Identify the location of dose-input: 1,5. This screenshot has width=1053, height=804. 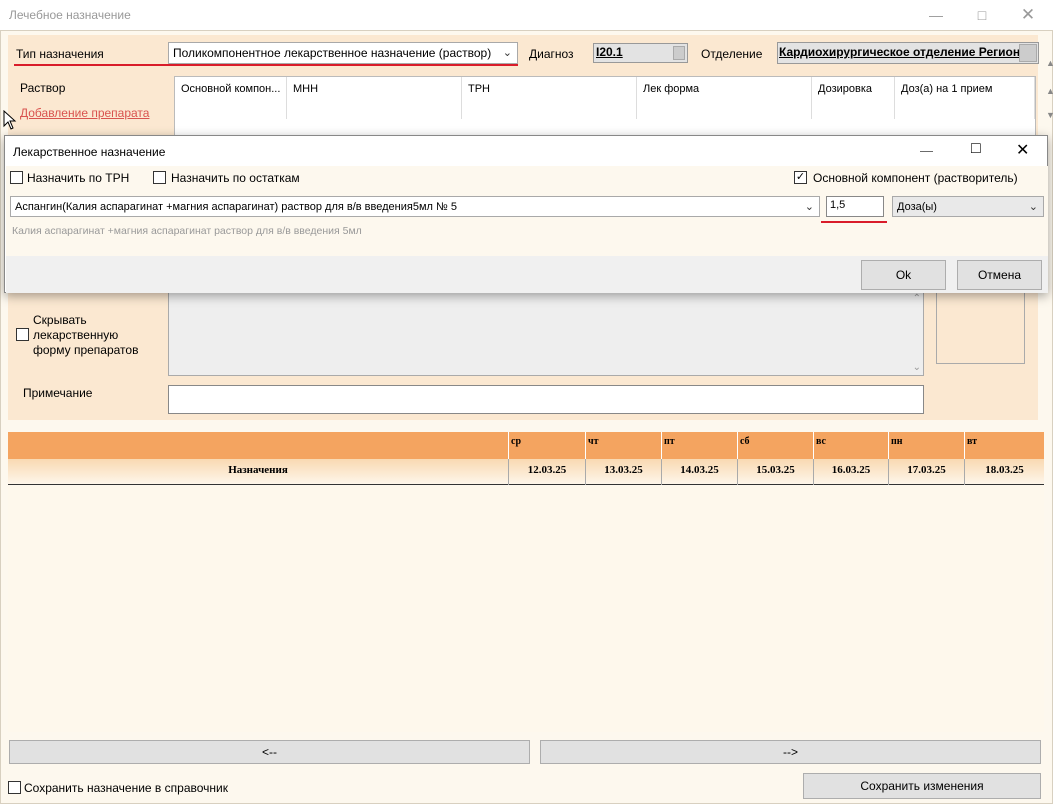
(855, 206).